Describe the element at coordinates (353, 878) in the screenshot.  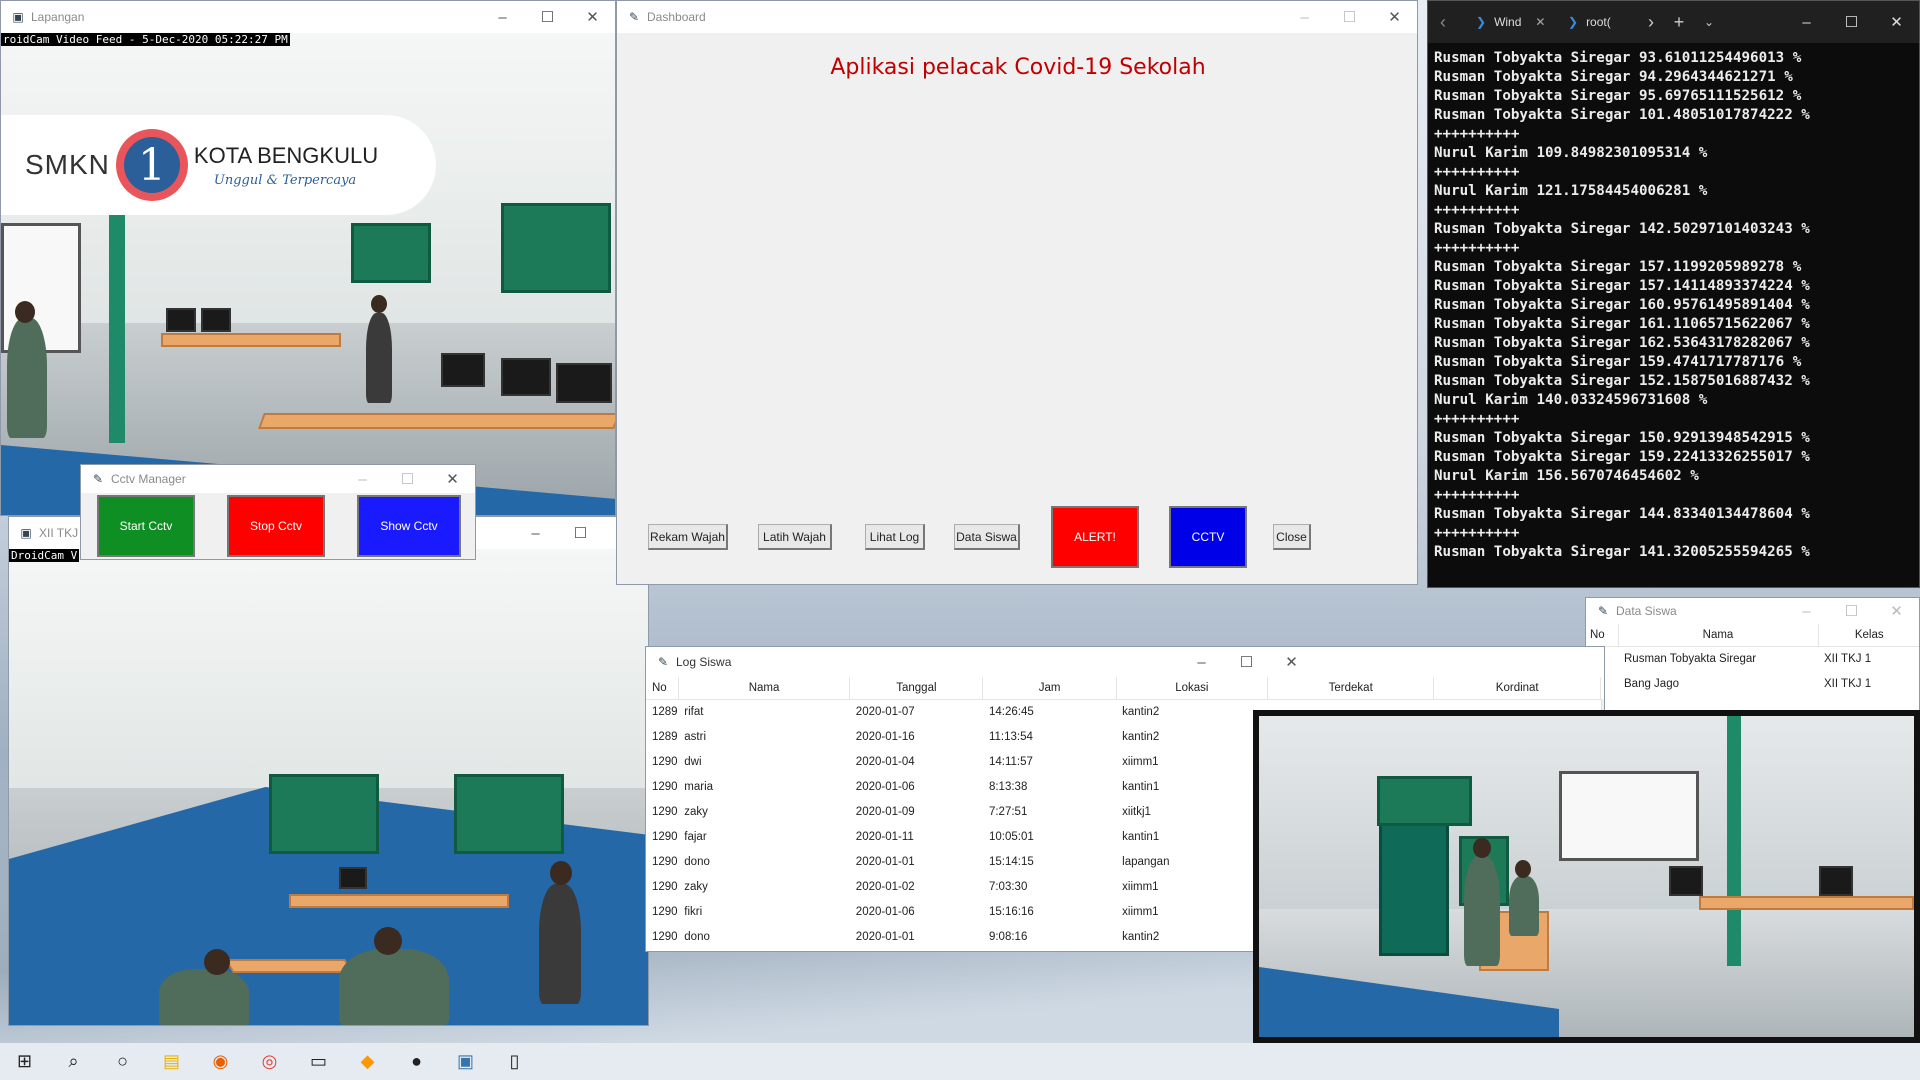
I see `monitor` at that location.